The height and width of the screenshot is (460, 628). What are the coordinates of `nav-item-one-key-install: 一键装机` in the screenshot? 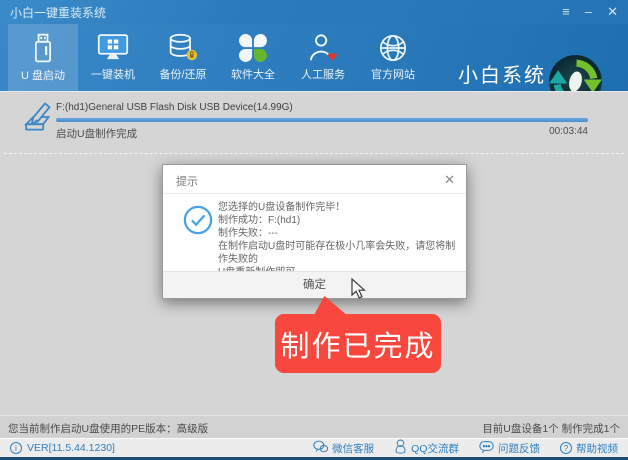 It's located at (113, 57).